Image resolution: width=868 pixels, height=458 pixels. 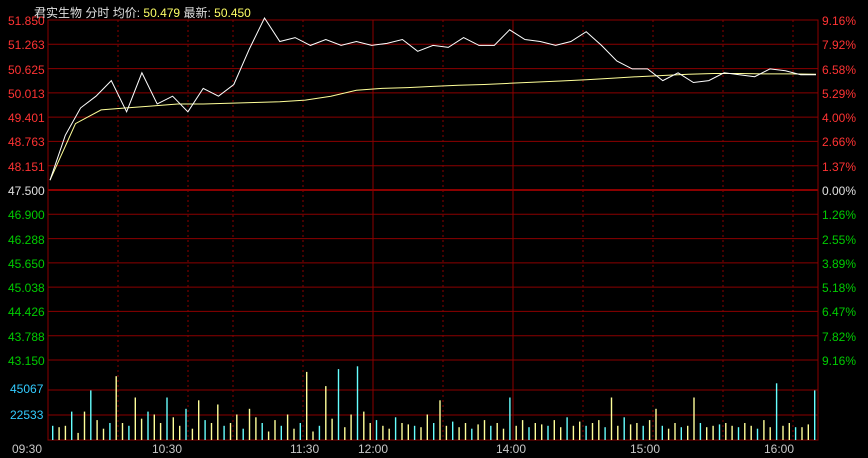 I want to click on price-tick-label: 50.013, so click(x=26, y=93).